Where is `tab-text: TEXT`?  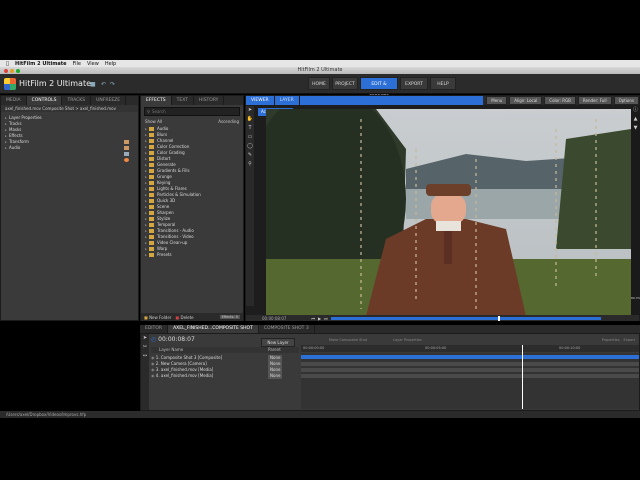 tab-text: TEXT is located at coordinates (183, 100).